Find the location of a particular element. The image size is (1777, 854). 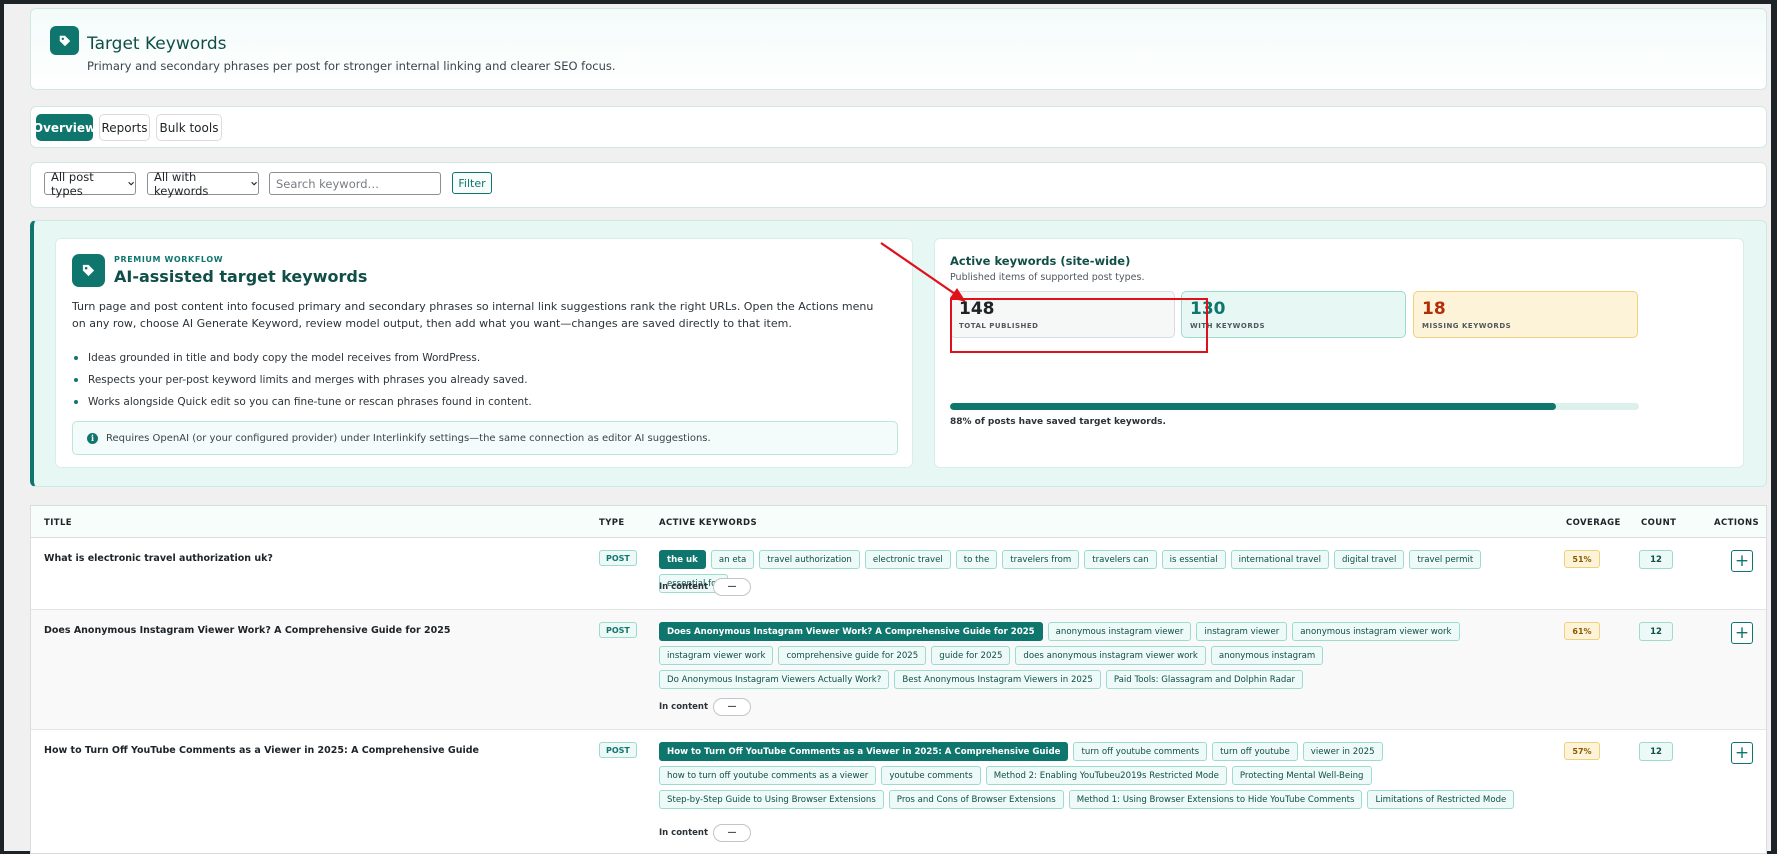

keyword-chip: Paid Tools: Glassagram and Dolphin Radar is located at coordinates (1204, 679).